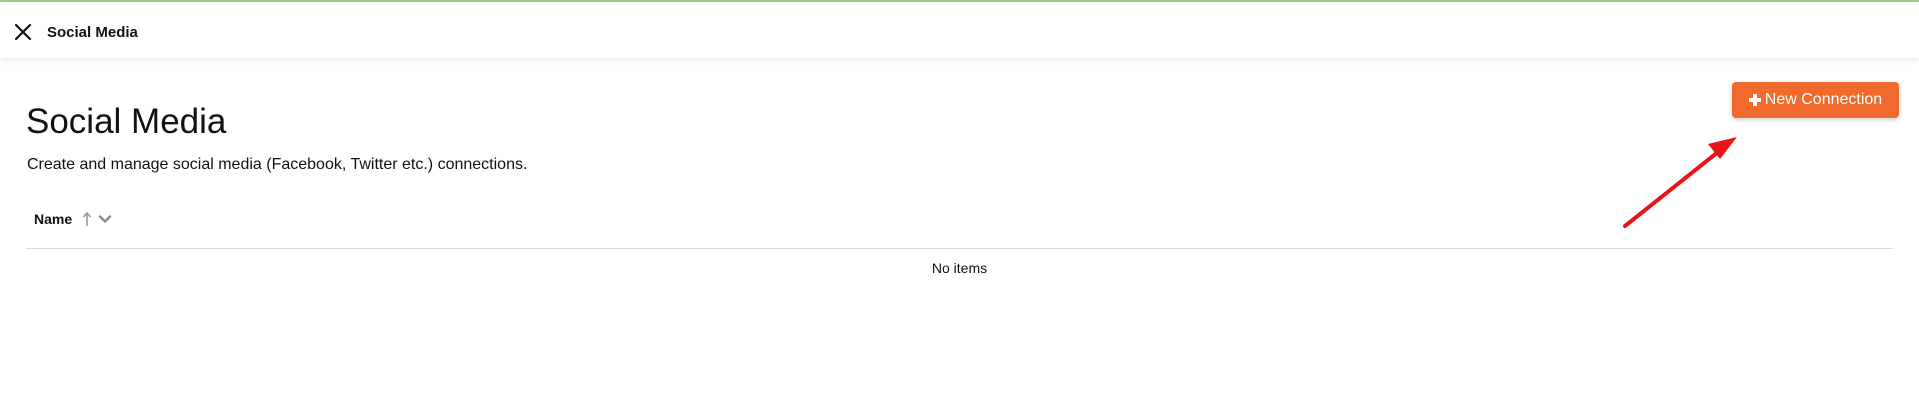 This screenshot has width=1919, height=402. What do you see at coordinates (959, 268) in the screenshot?
I see `empty-state-text: No items` at bounding box center [959, 268].